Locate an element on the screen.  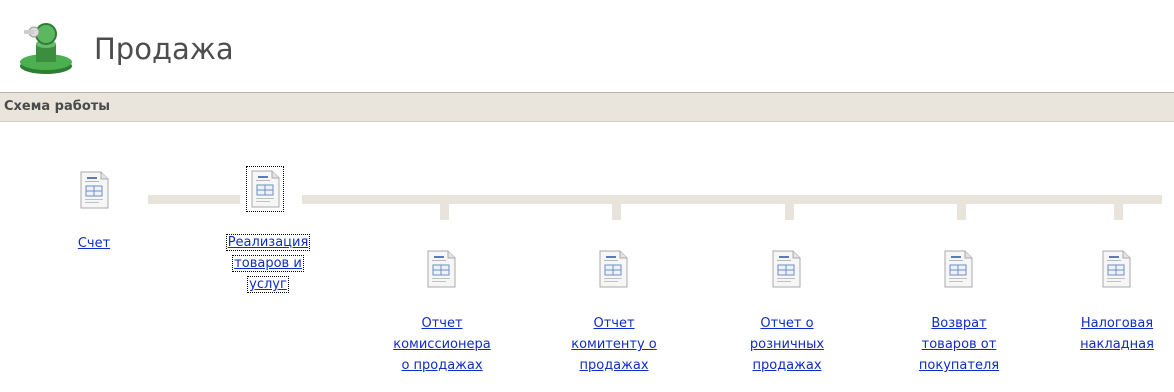
tax-invoice-doc-icon is located at coordinates (1116, 269).